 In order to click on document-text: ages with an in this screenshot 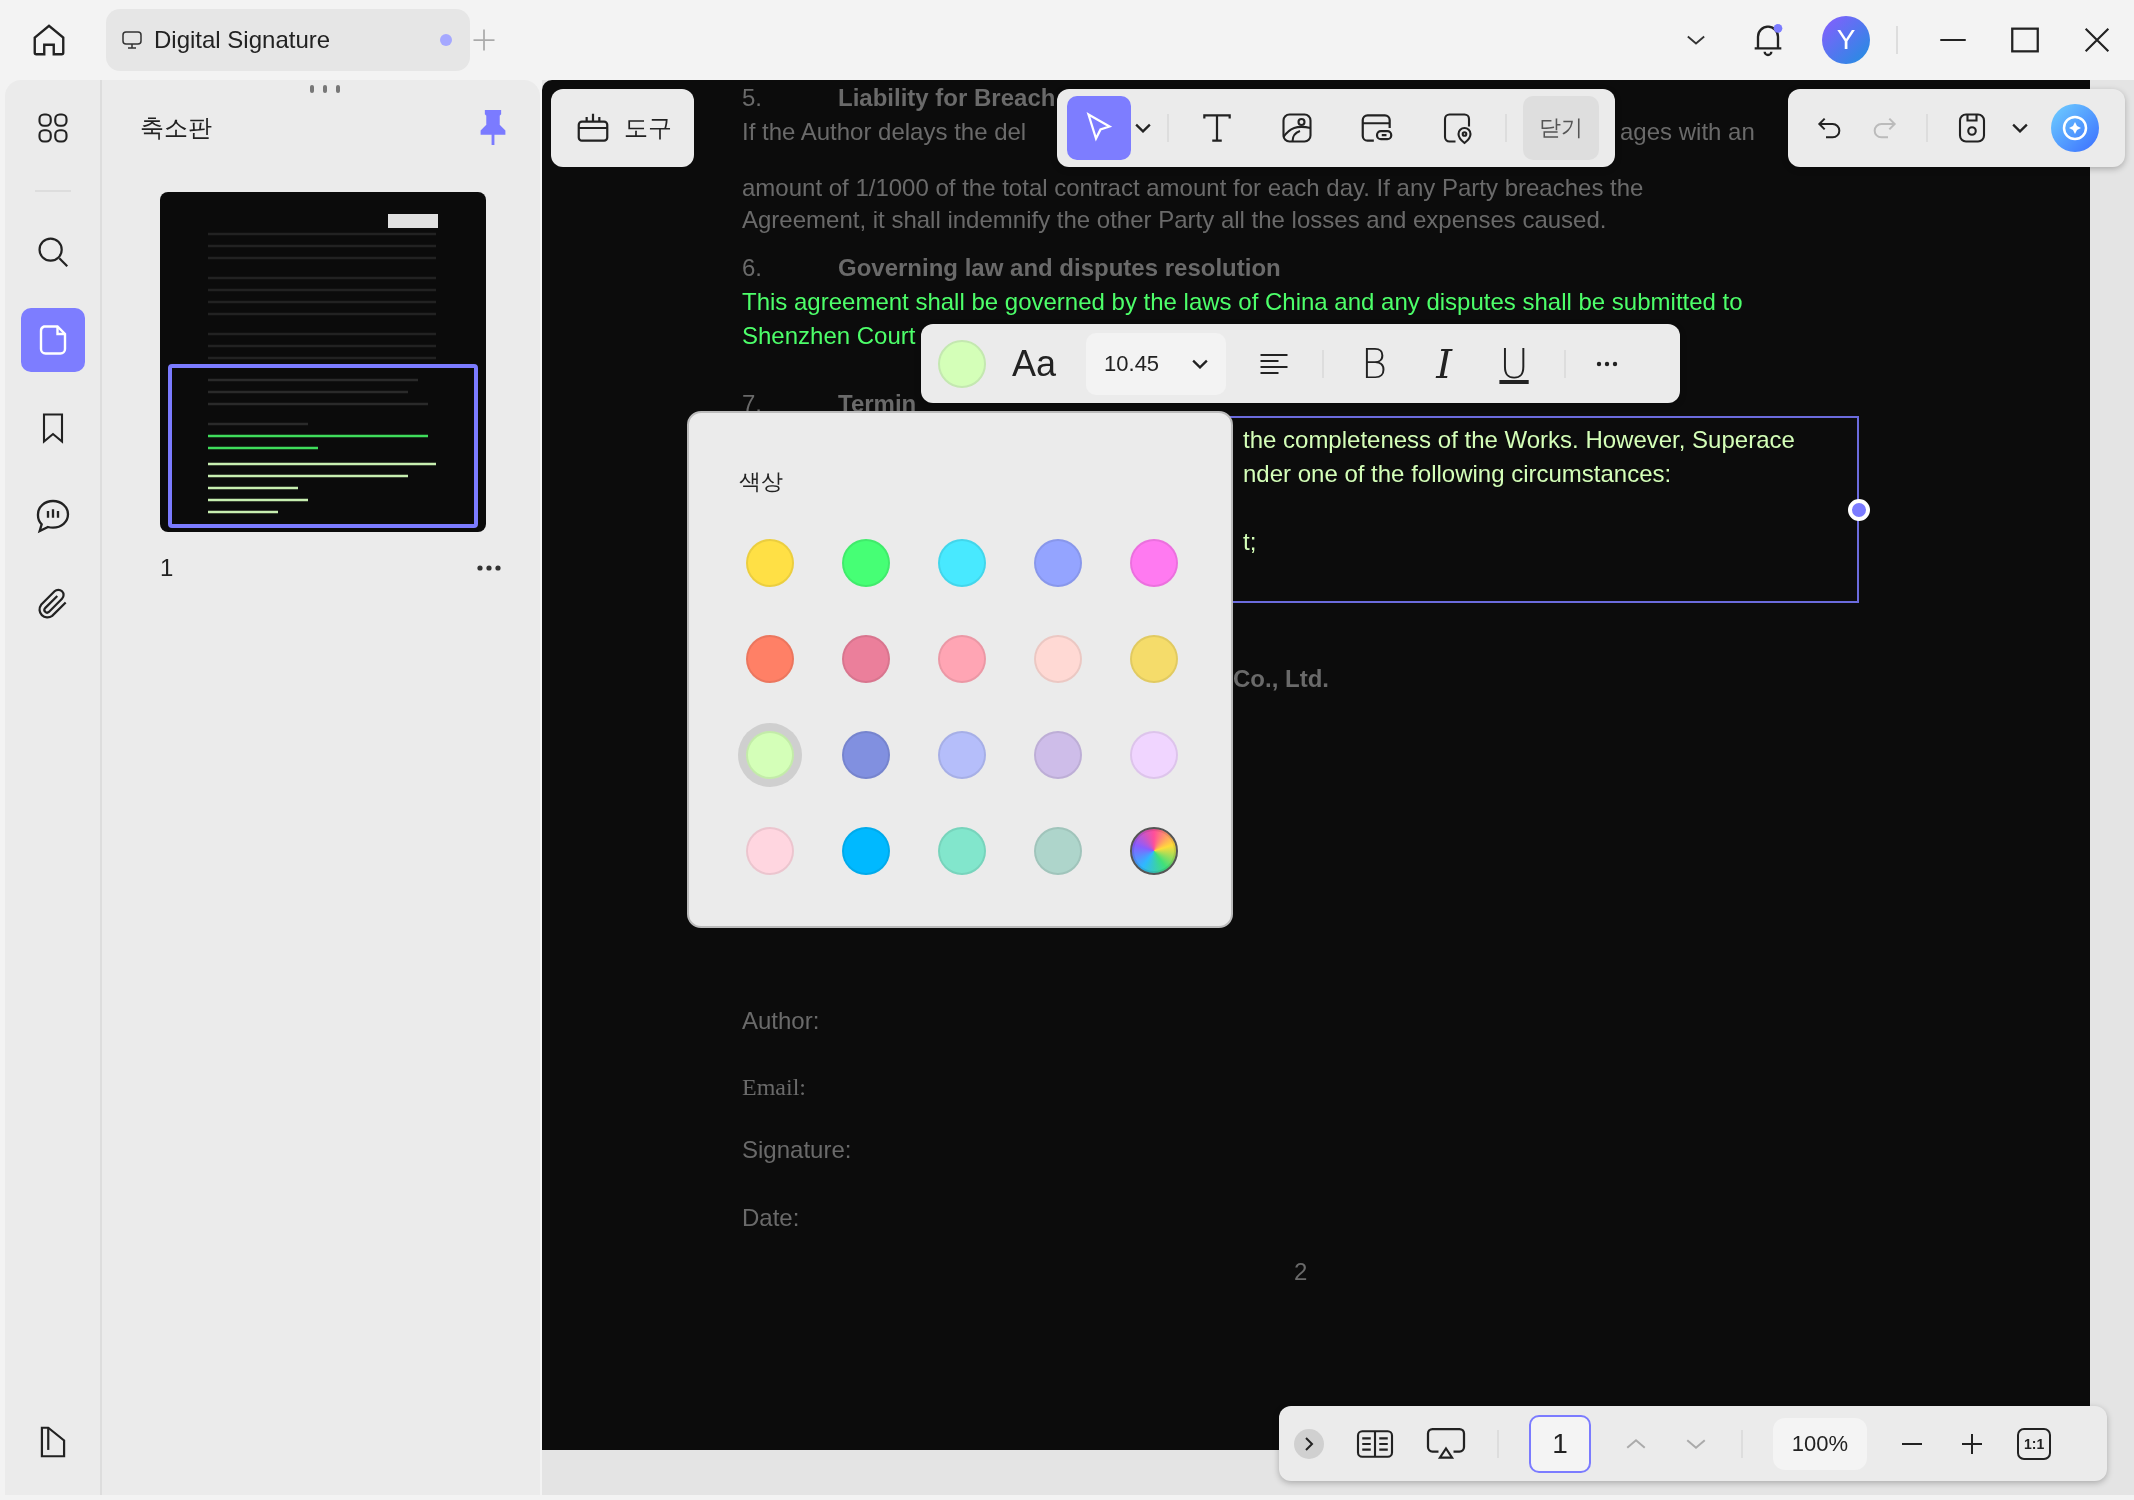, I will do `click(1687, 132)`.